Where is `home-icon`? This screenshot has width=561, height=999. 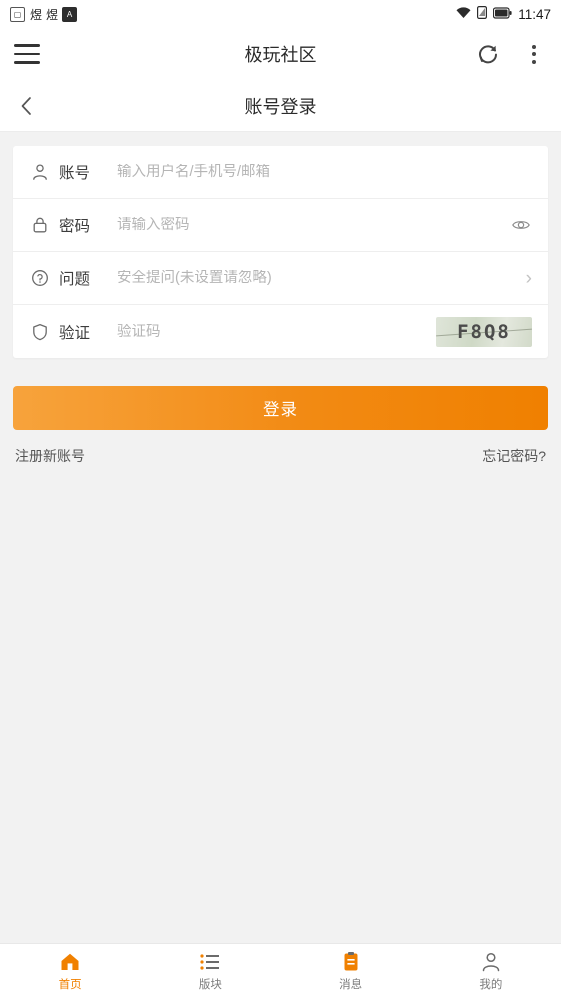
home-icon is located at coordinates (70, 962).